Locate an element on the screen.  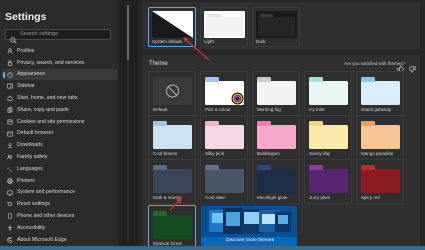
thumbs-up-icon is located at coordinates (400, 65).